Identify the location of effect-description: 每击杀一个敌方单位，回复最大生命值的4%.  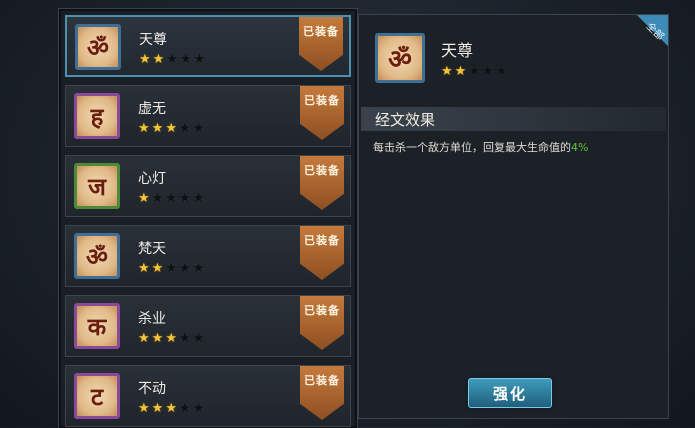
(480, 147).